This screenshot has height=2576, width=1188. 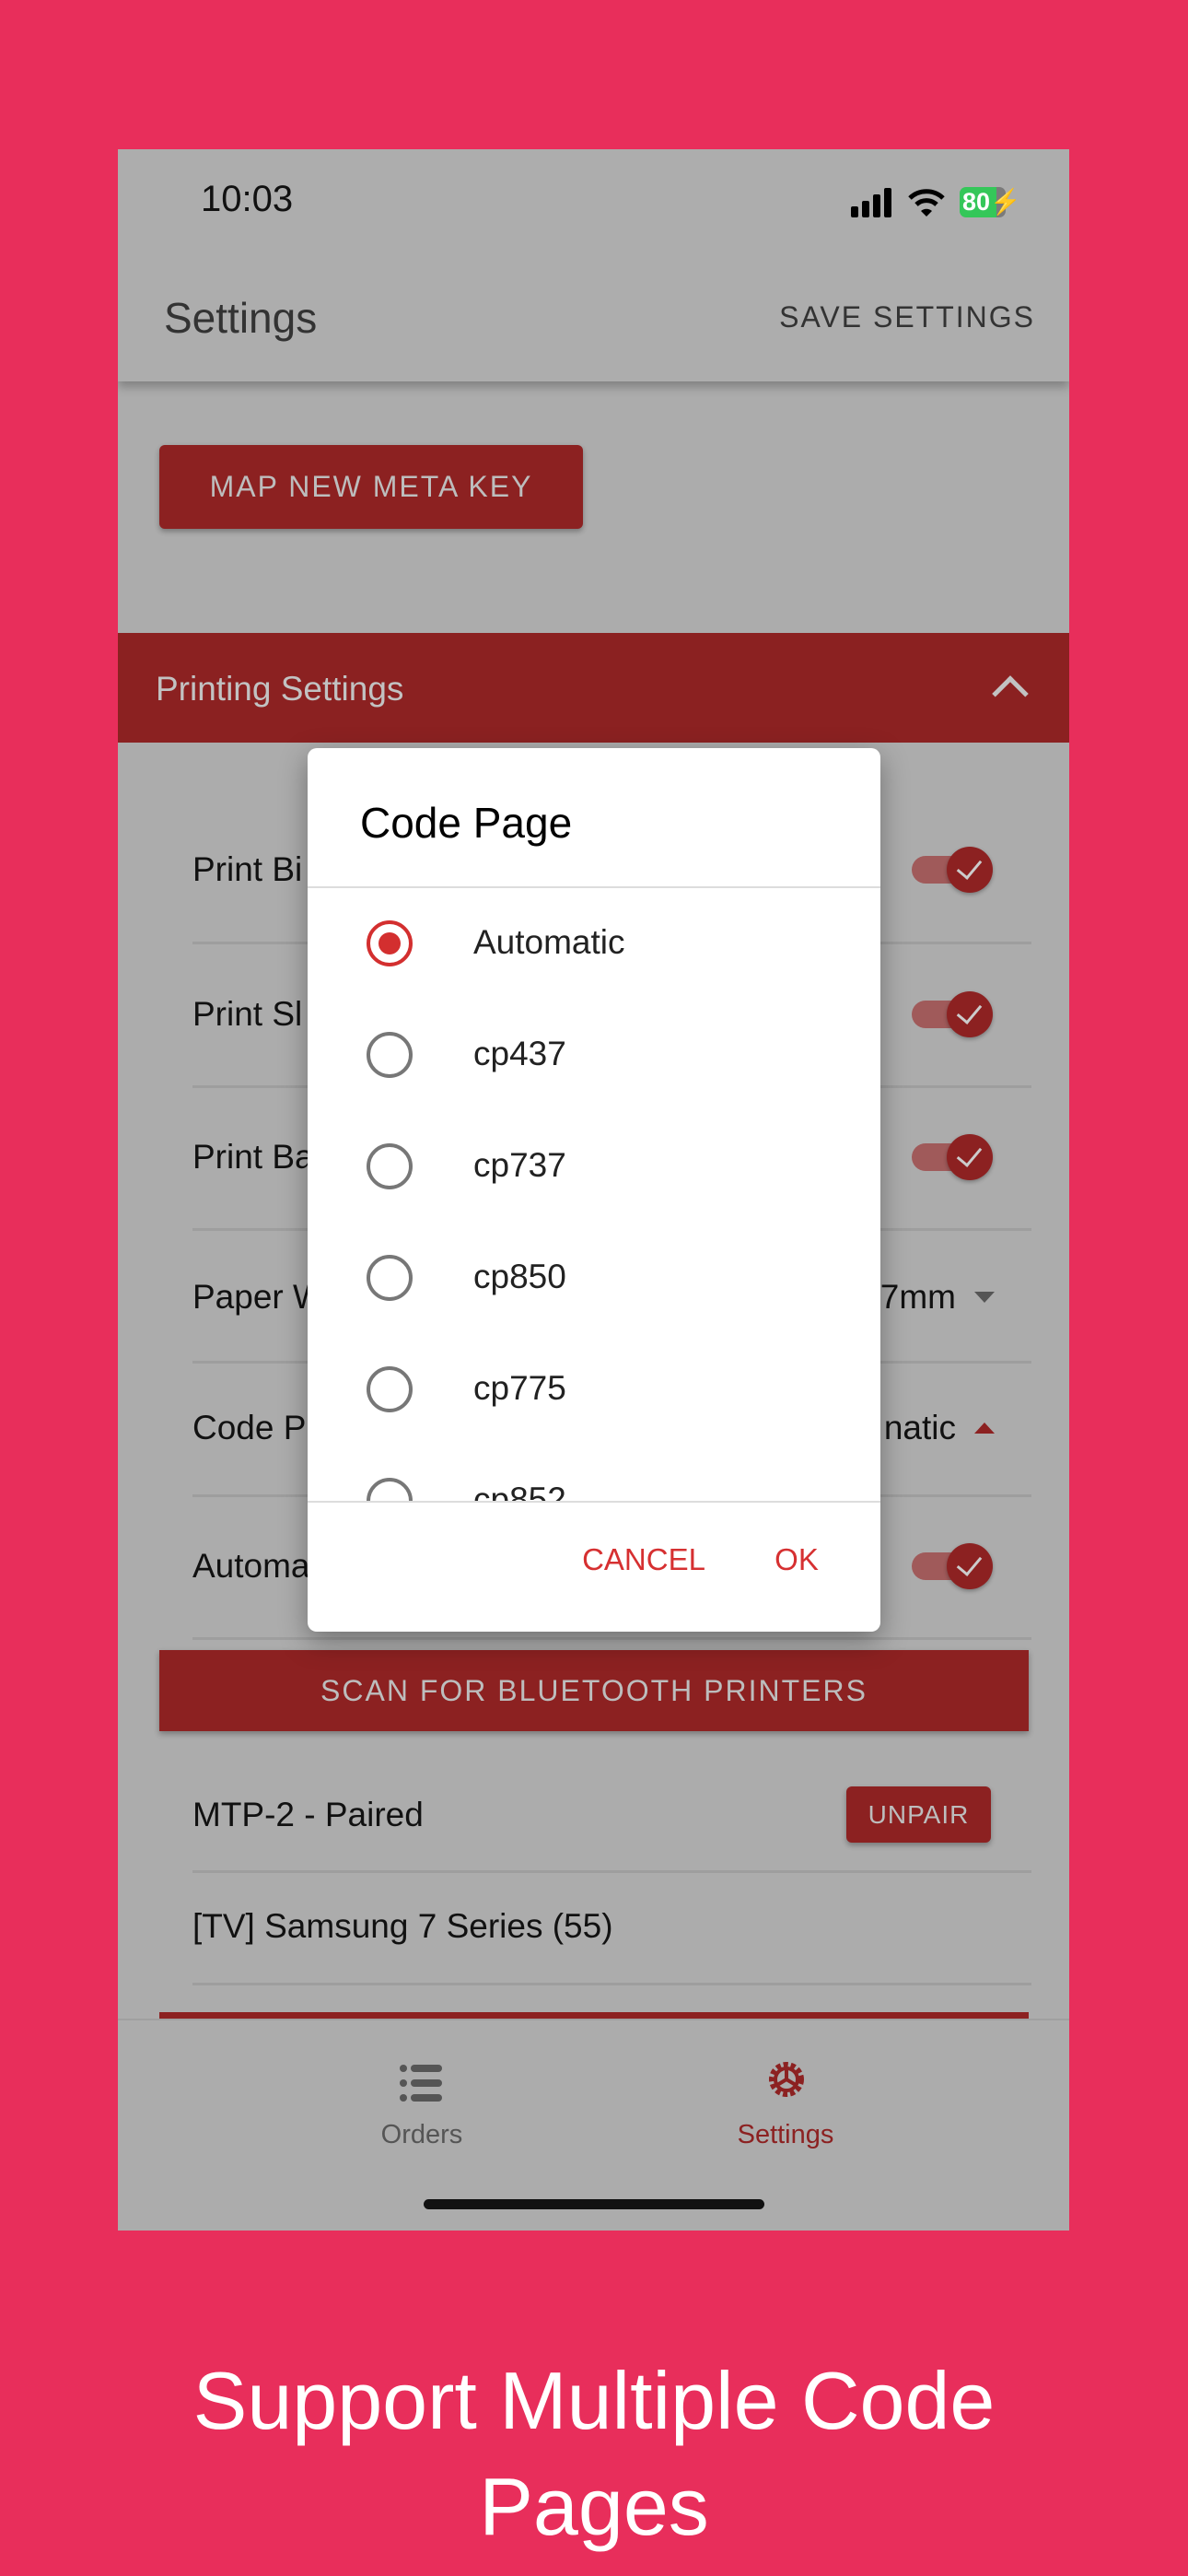 I want to click on device-name: MTP-2 - Paired, so click(x=308, y=1814).